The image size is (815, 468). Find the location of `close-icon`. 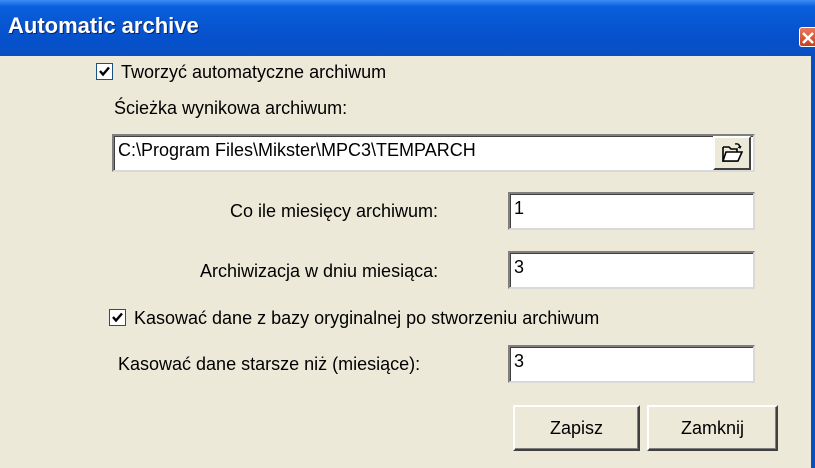

close-icon is located at coordinates (808, 38).